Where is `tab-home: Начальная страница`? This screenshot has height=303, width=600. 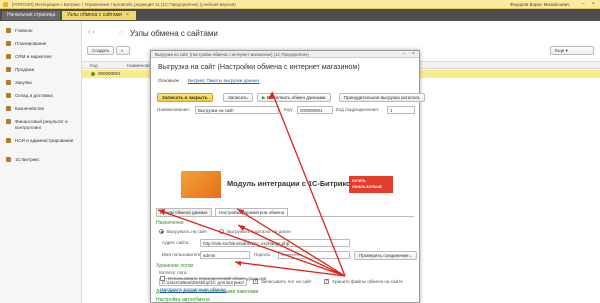
tab-home: Начальная страница is located at coordinates (31, 15).